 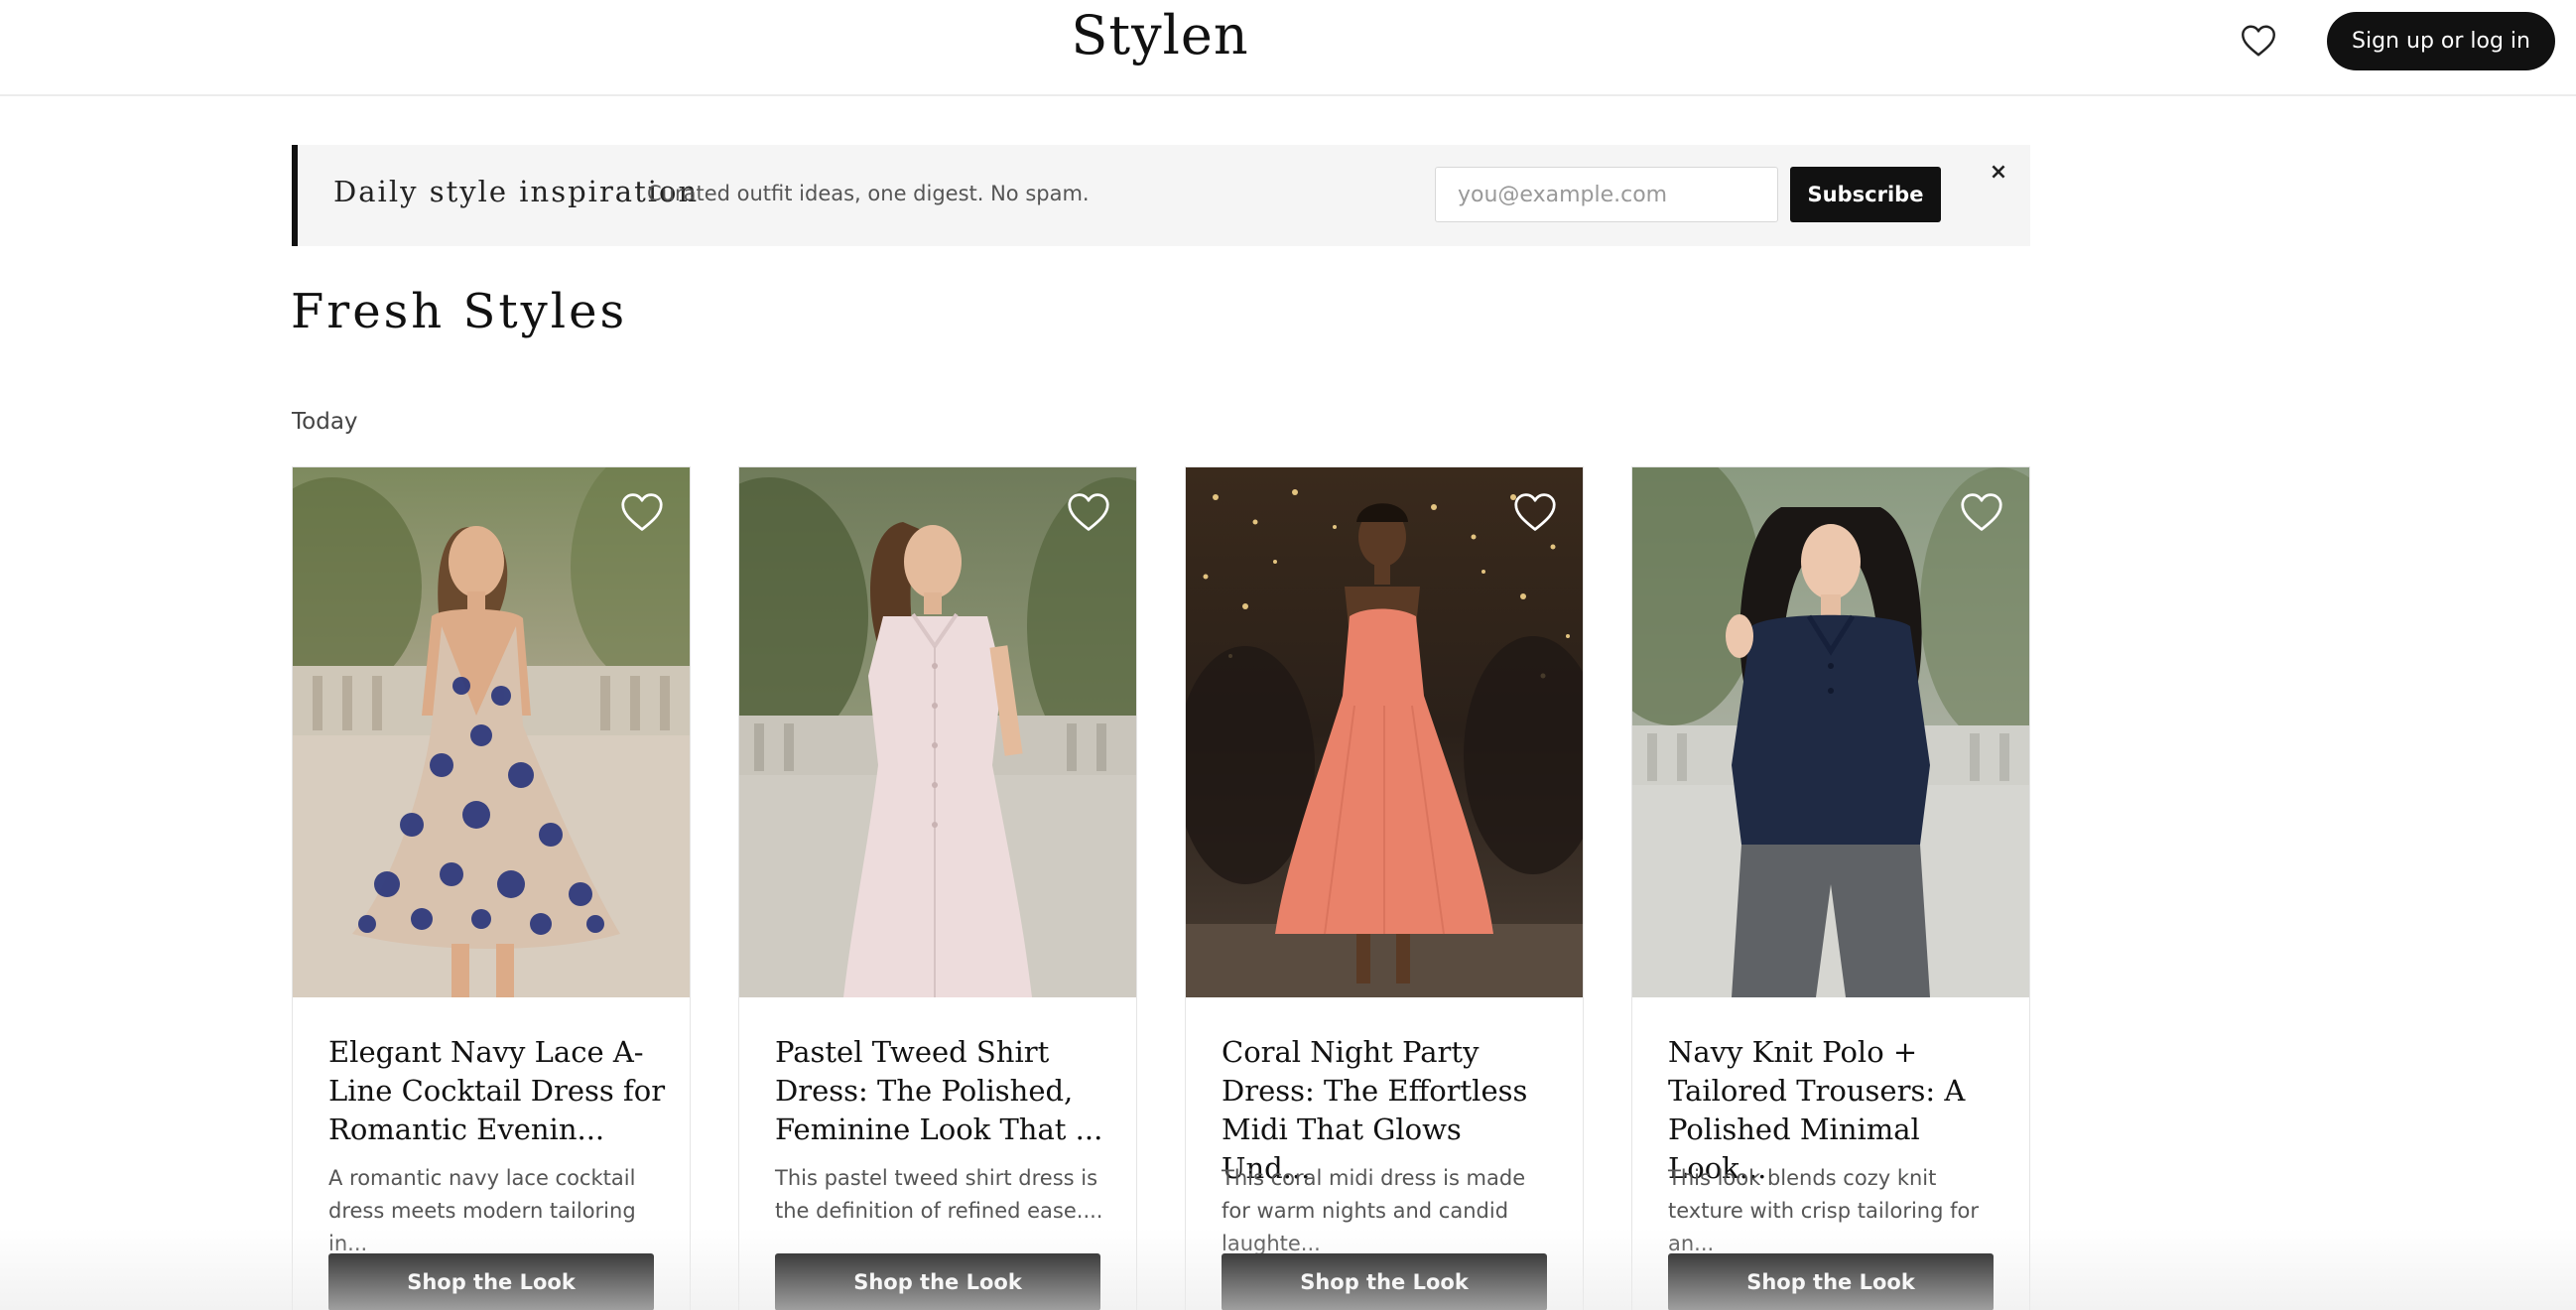 What do you see at coordinates (517, 191) in the screenshot?
I see `newsletter-title: Daily style inspiration` at bounding box center [517, 191].